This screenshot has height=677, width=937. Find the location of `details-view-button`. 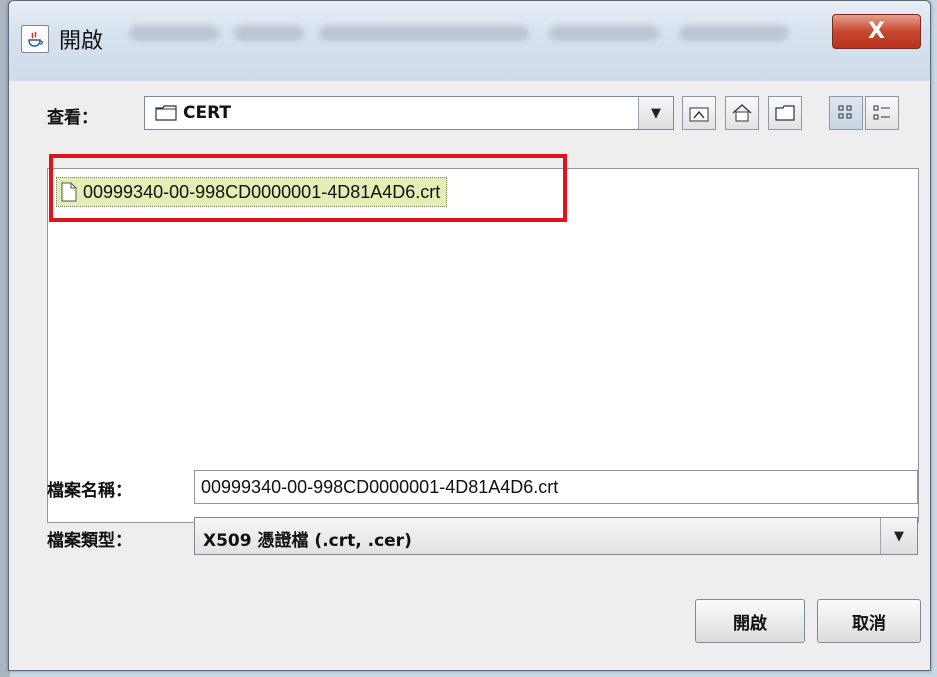

details-view-button is located at coordinates (882, 113).